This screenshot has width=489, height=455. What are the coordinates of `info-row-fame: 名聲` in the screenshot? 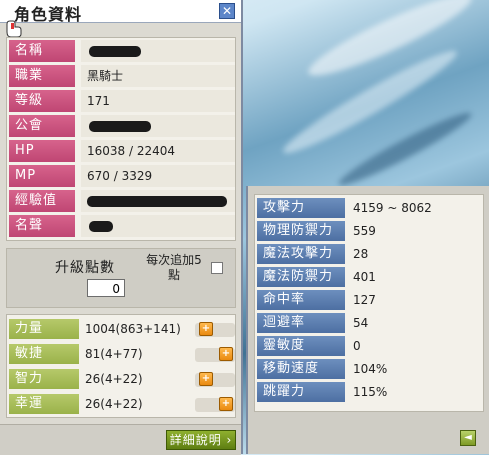 It's located at (122, 226).